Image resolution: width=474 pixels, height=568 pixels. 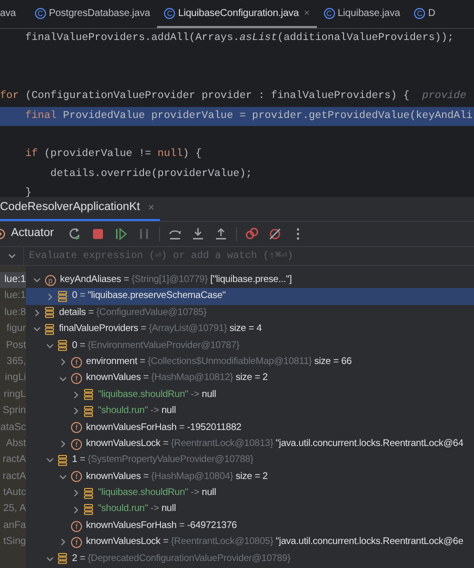 I want to click on tree-row: 1 = {SystemPropertyValueProvider@10788}, so click(x=250, y=460).